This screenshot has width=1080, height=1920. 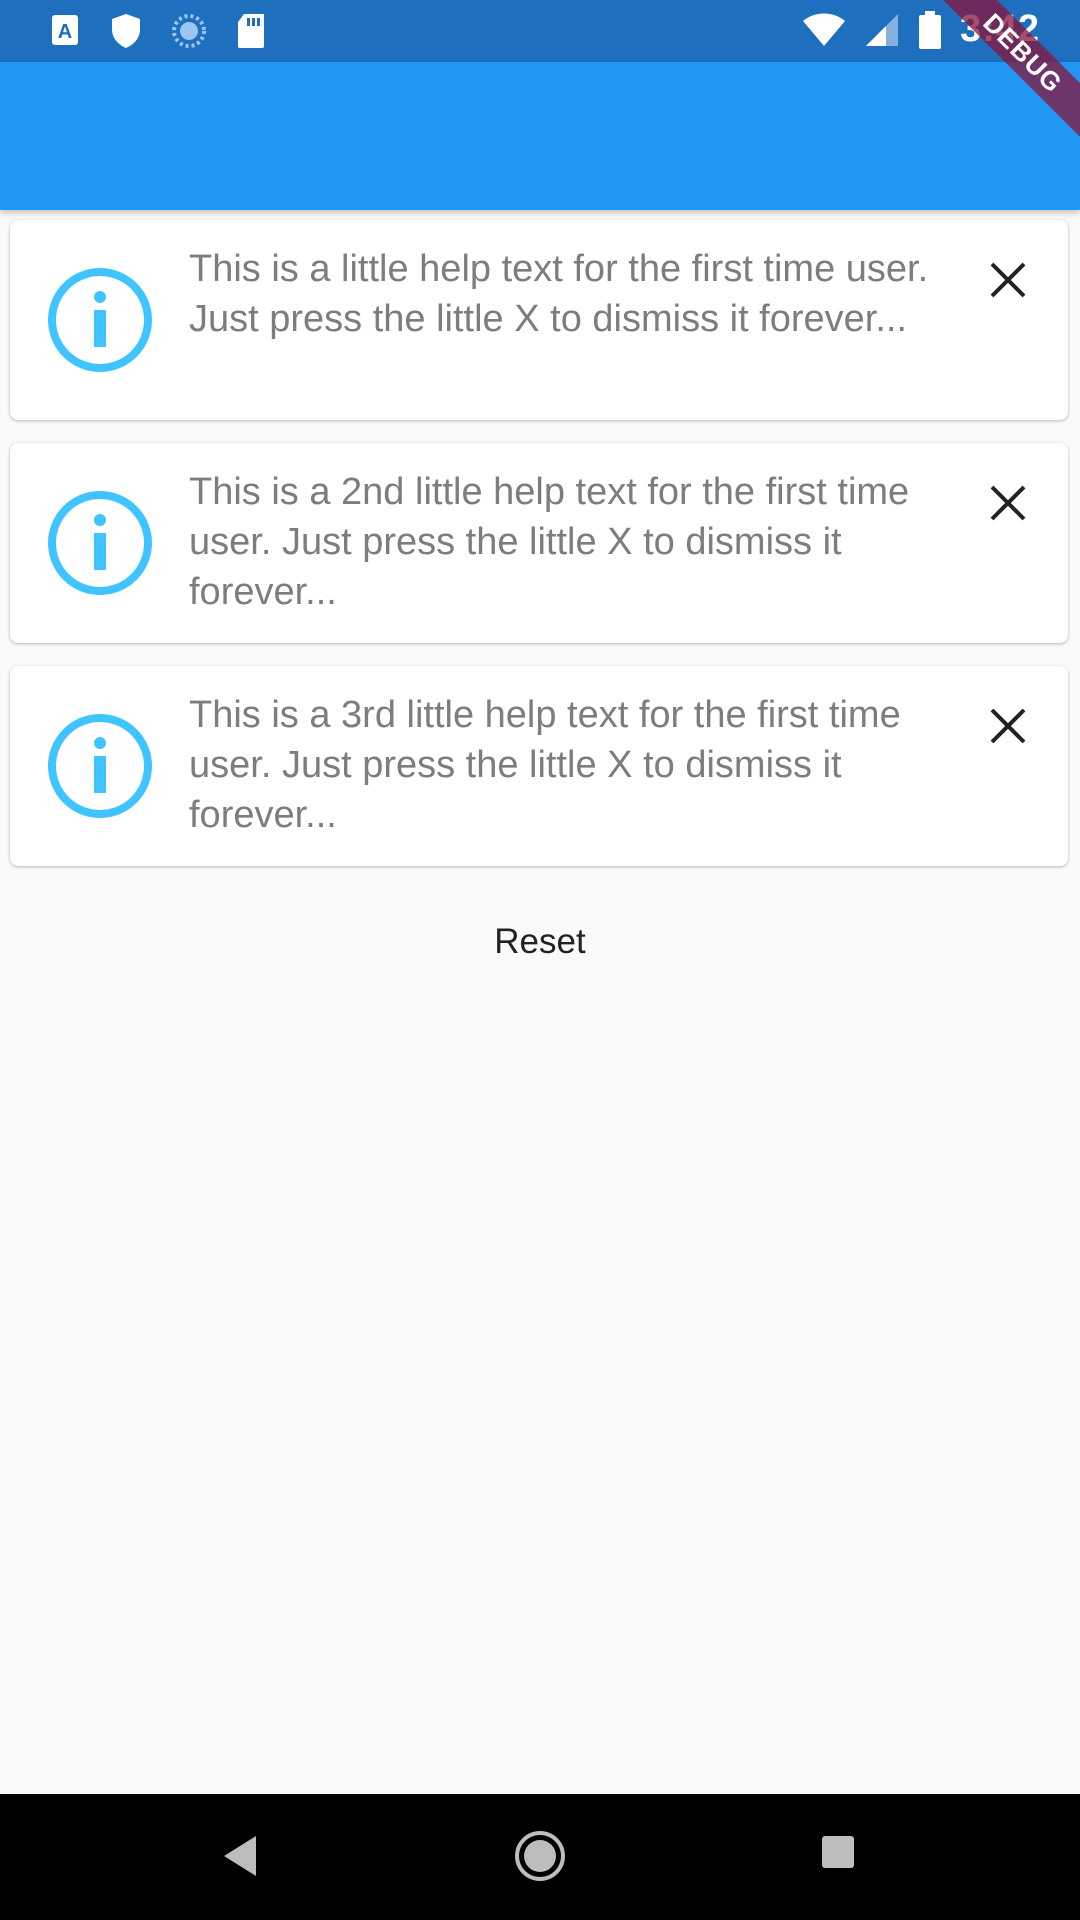 What do you see at coordinates (540, 31) in the screenshot?
I see `status-bar: A 3:42` at bounding box center [540, 31].